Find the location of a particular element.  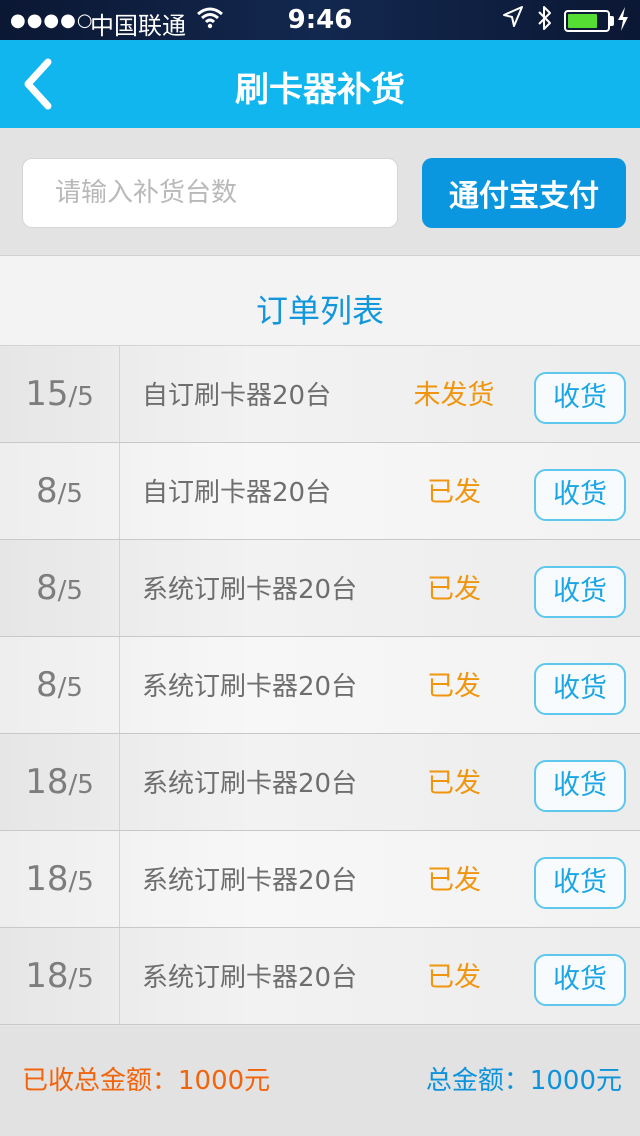

order-status: 未发货 is located at coordinates (454, 395).